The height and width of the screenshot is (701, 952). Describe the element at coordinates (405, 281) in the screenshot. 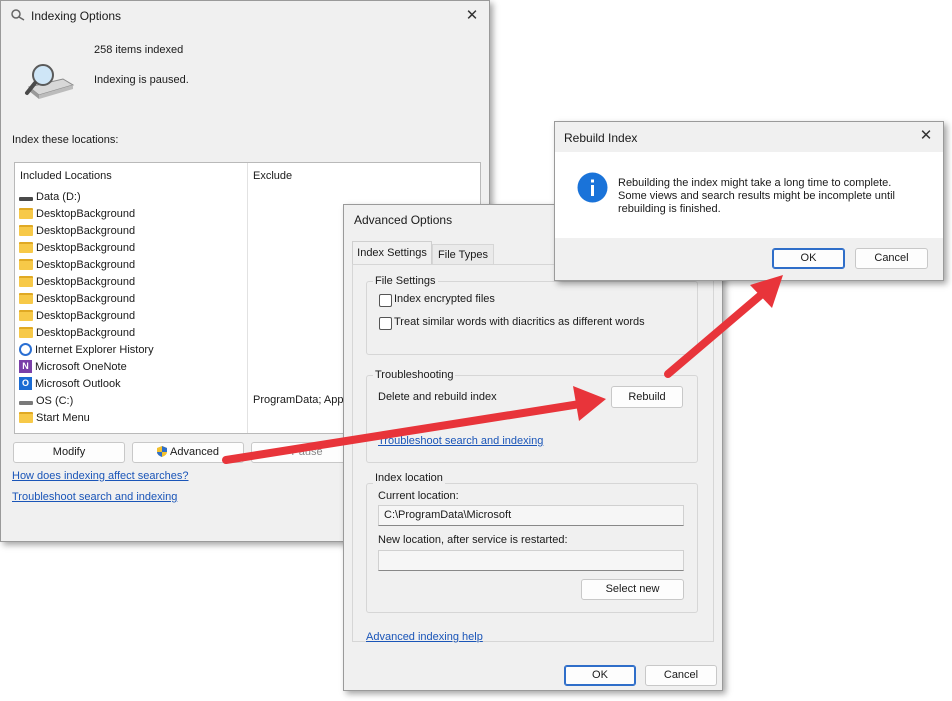

I see `file-settings-label: File Settings` at that location.